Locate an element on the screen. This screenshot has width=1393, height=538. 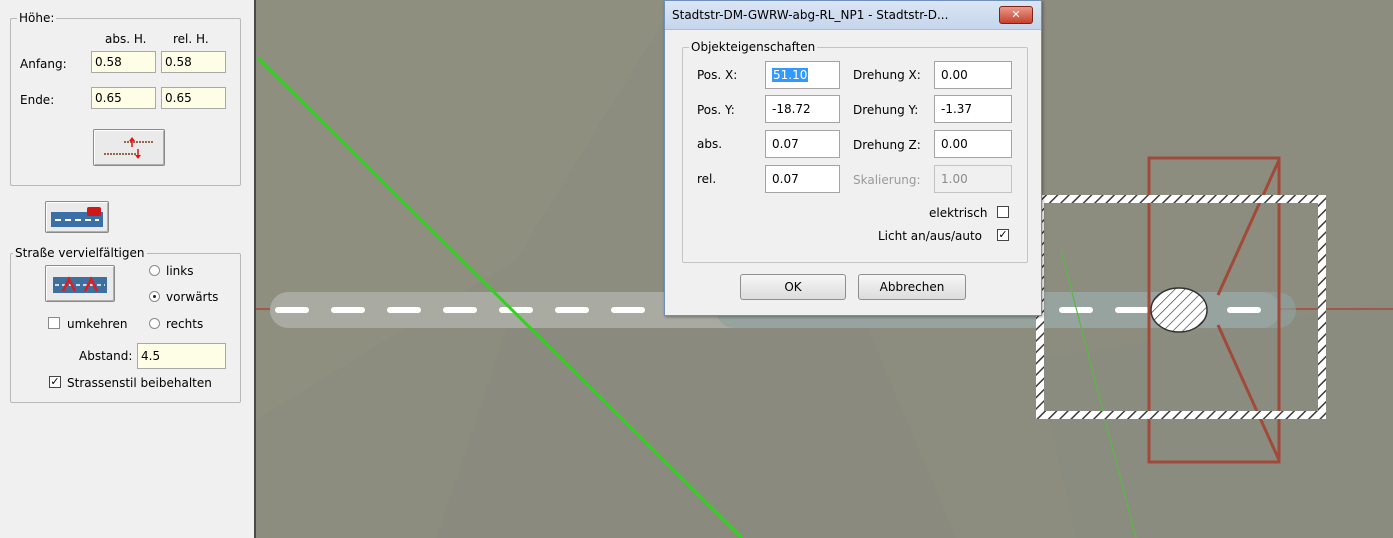
pos-x-field: 51.10 is located at coordinates (802, 75).